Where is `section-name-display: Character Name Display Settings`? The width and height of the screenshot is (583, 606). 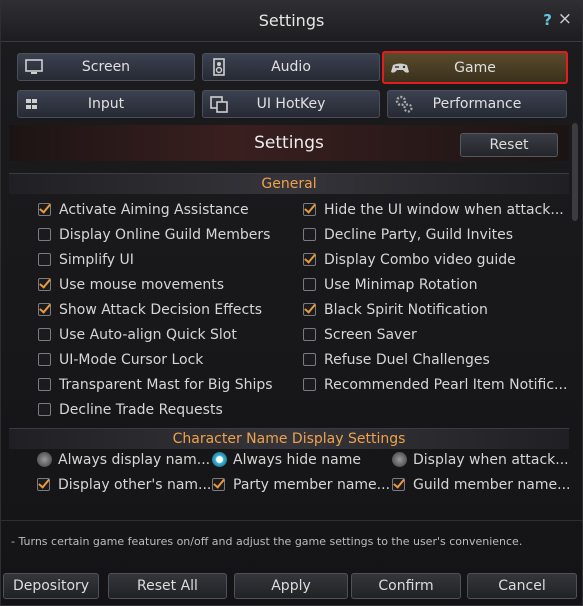
section-name-display: Character Name Display Settings is located at coordinates (289, 438).